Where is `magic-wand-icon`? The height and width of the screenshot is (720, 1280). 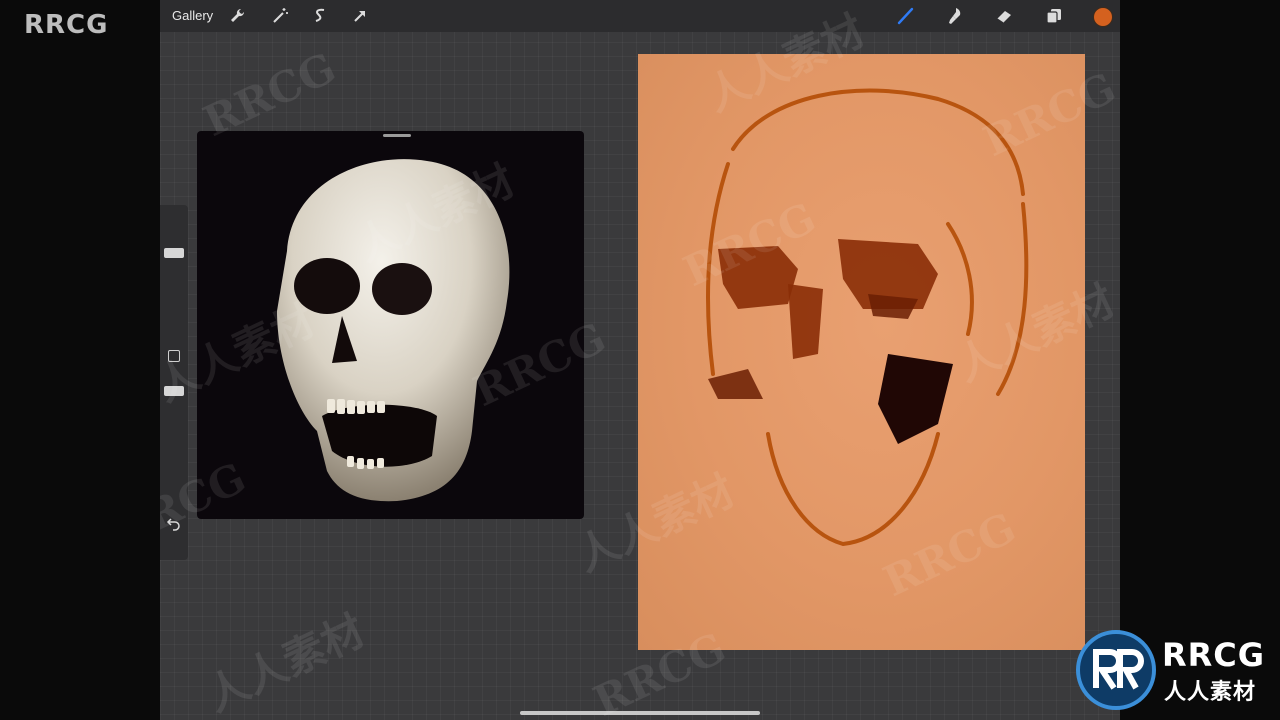 magic-wand-icon is located at coordinates (280, 16).